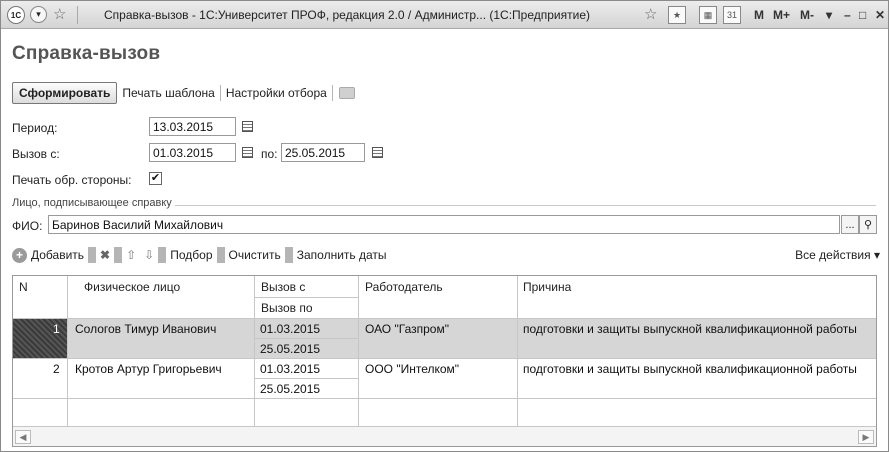 The height and width of the screenshot is (452, 889). I want to click on header-person: Физическое лицо, so click(132, 287).